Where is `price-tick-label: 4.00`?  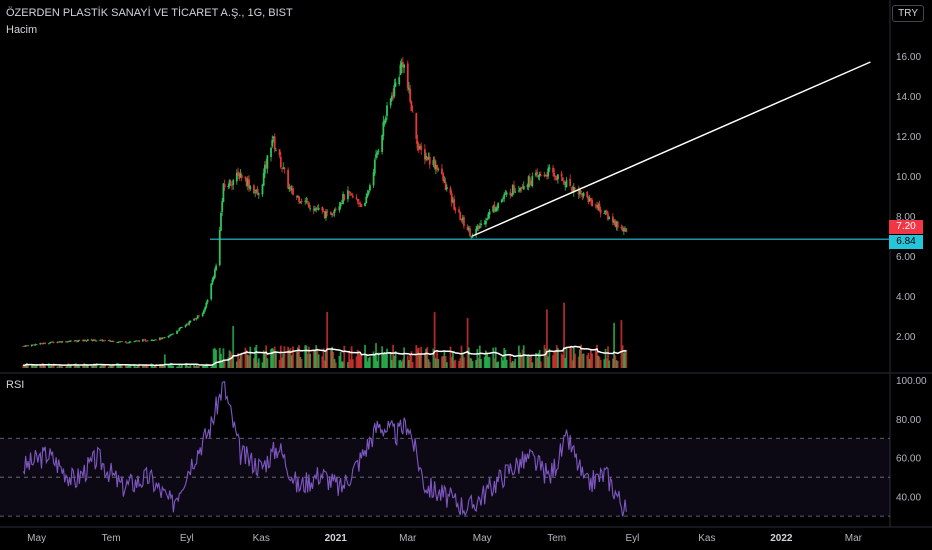
price-tick-label: 4.00 is located at coordinates (906, 297).